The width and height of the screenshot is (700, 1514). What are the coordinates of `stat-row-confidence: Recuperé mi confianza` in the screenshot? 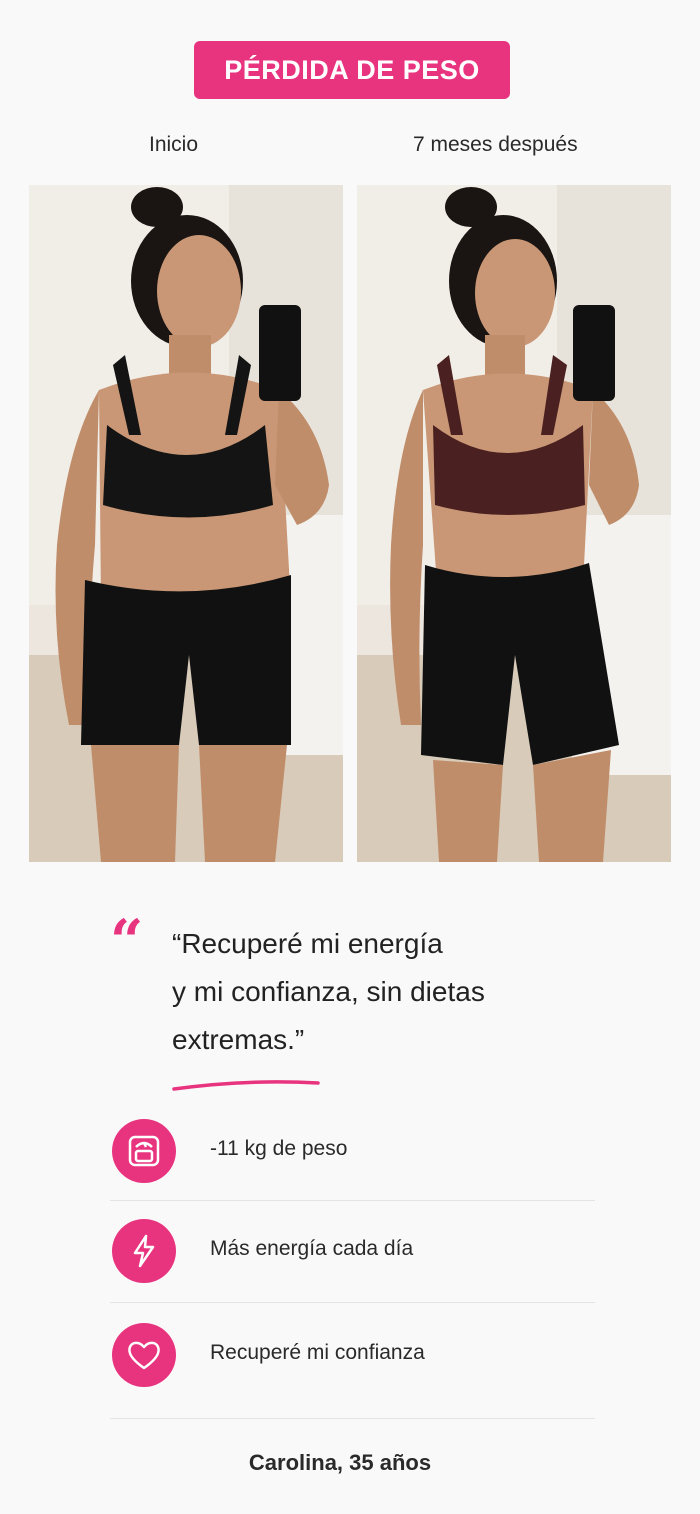 It's located at (352, 1373).